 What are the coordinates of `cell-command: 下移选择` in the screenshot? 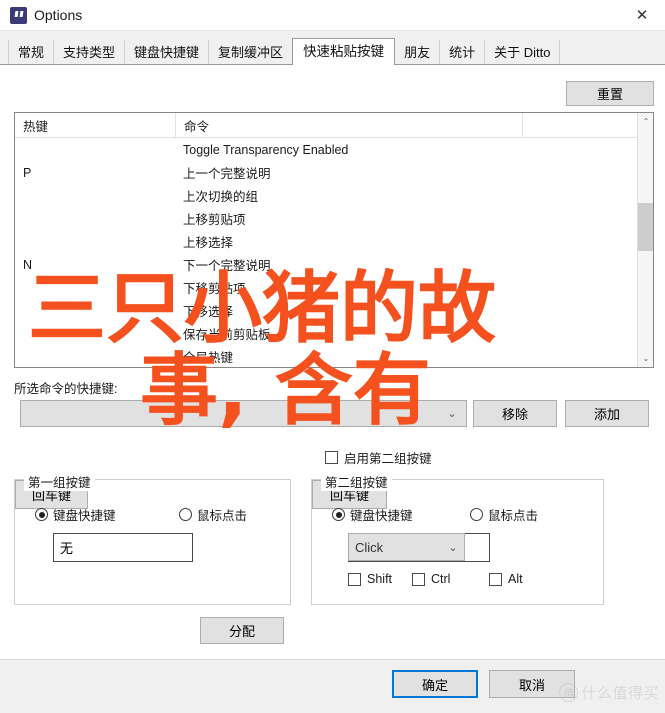 It's located at (208, 312).